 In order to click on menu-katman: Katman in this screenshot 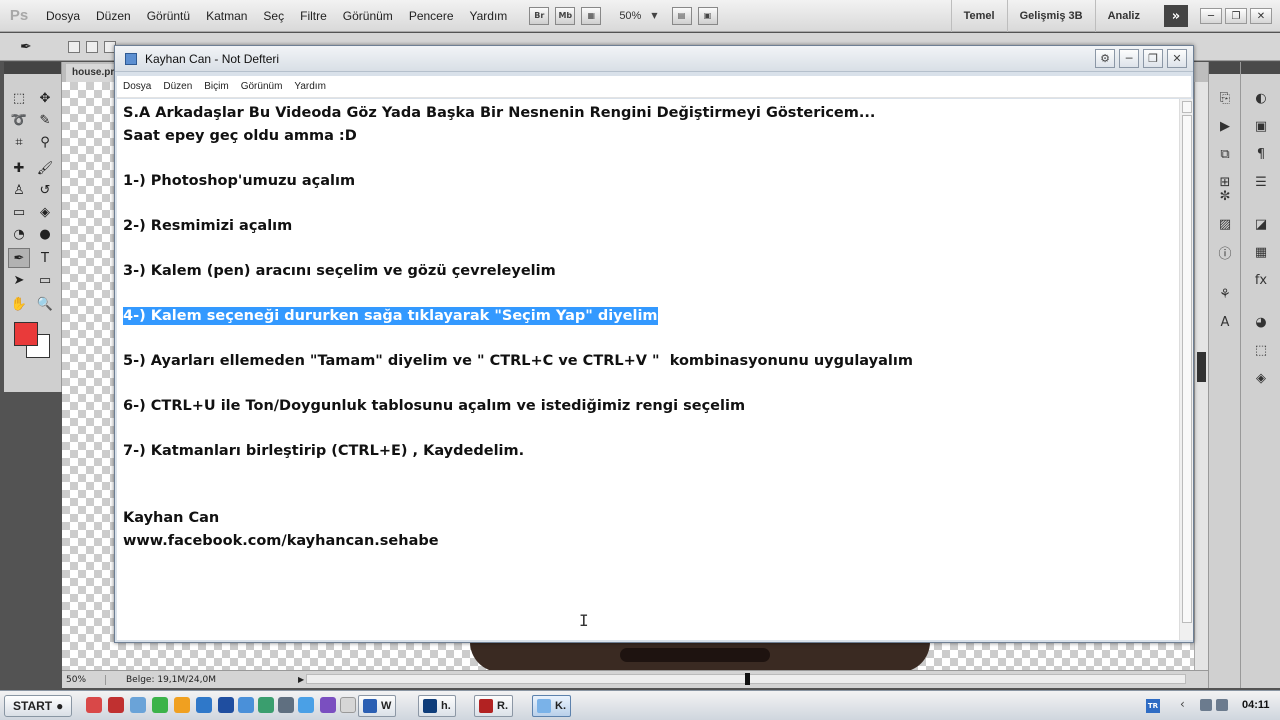, I will do `click(226, 16)`.